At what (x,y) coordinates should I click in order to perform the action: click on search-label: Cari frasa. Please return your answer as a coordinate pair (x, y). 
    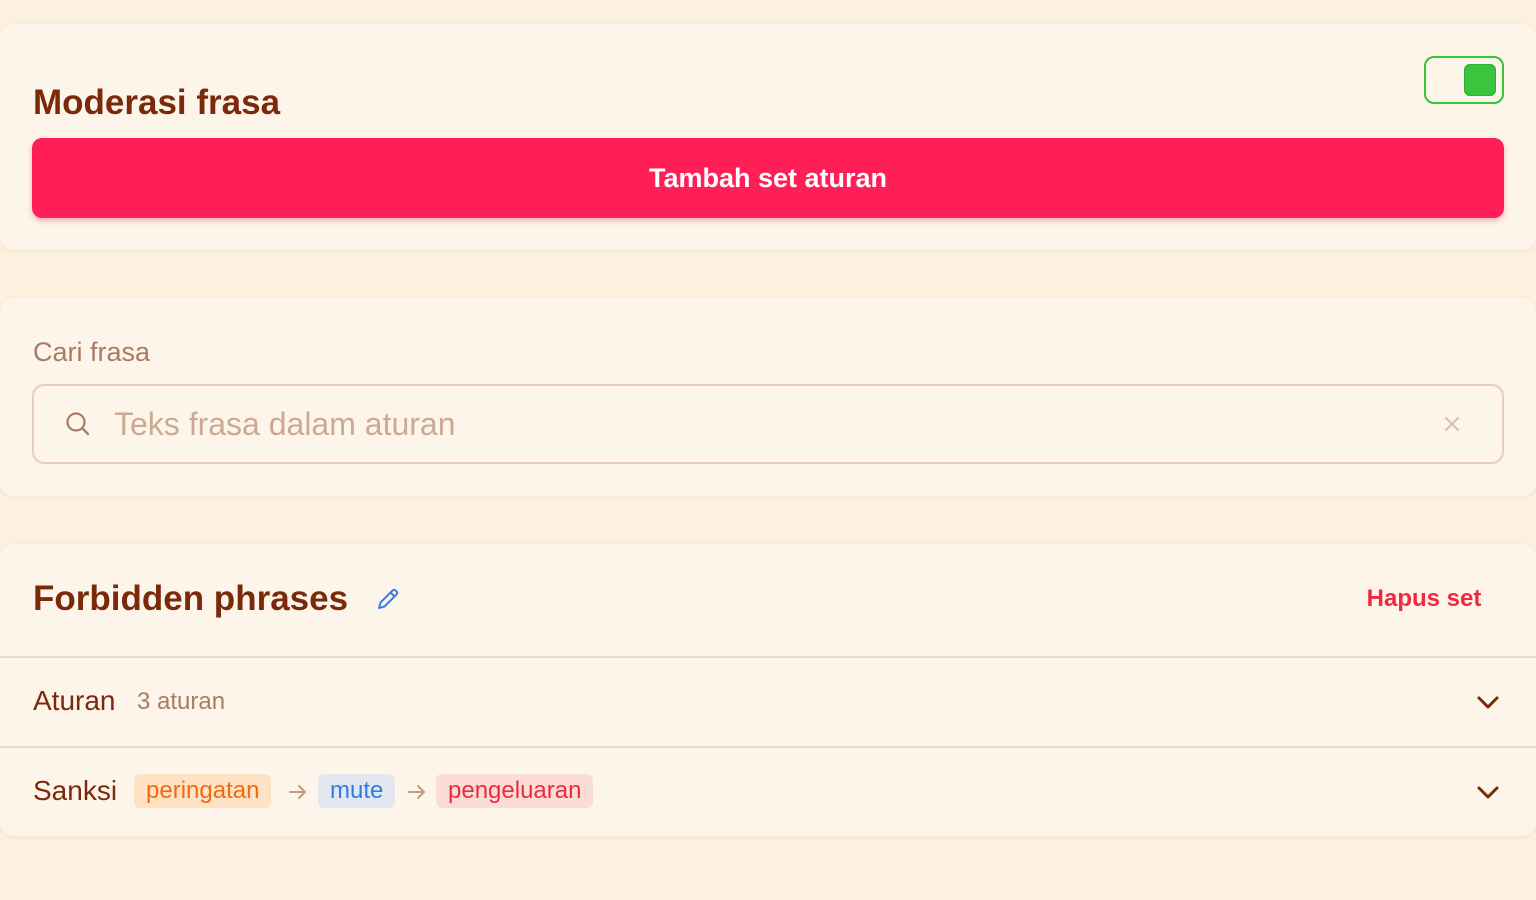
    Looking at the image, I should click on (92, 352).